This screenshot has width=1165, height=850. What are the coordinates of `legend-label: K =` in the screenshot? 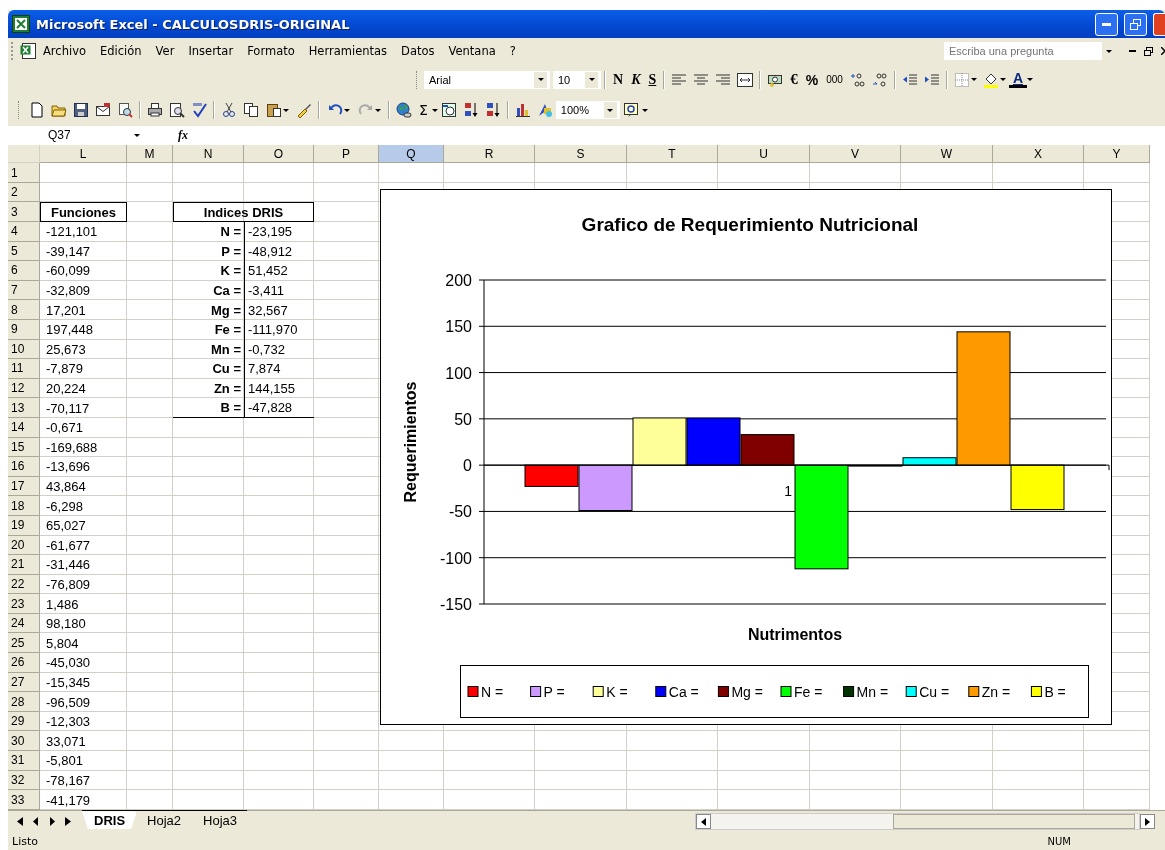 It's located at (617, 692).